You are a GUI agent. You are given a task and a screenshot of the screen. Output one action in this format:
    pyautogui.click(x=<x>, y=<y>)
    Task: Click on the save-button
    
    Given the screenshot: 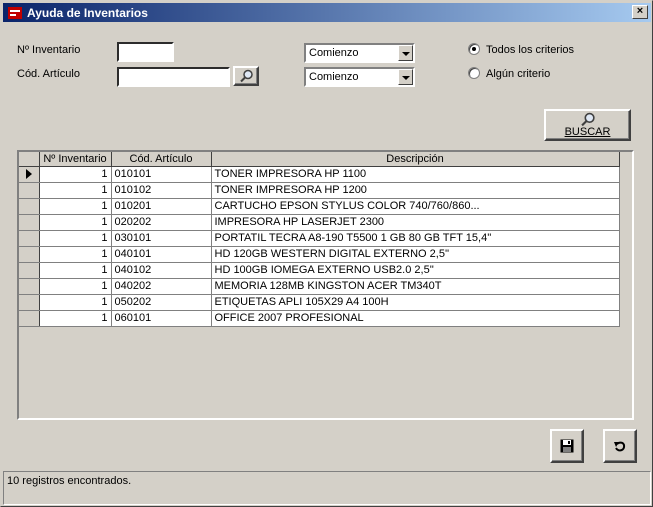 What is the action you would take?
    pyautogui.click(x=567, y=446)
    